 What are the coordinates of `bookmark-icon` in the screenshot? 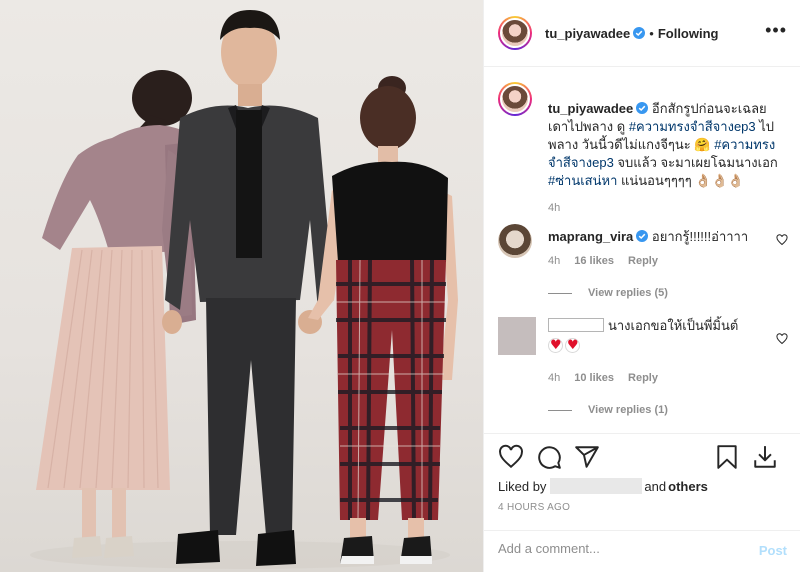 It's located at (727, 457).